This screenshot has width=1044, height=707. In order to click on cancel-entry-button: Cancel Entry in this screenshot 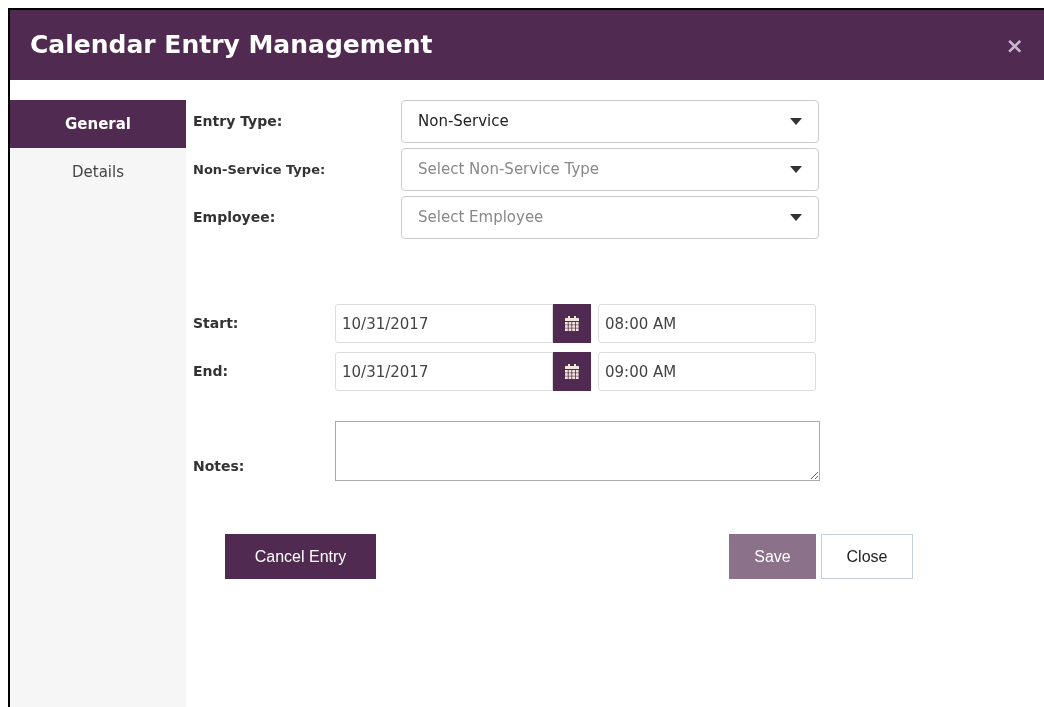, I will do `click(300, 556)`.